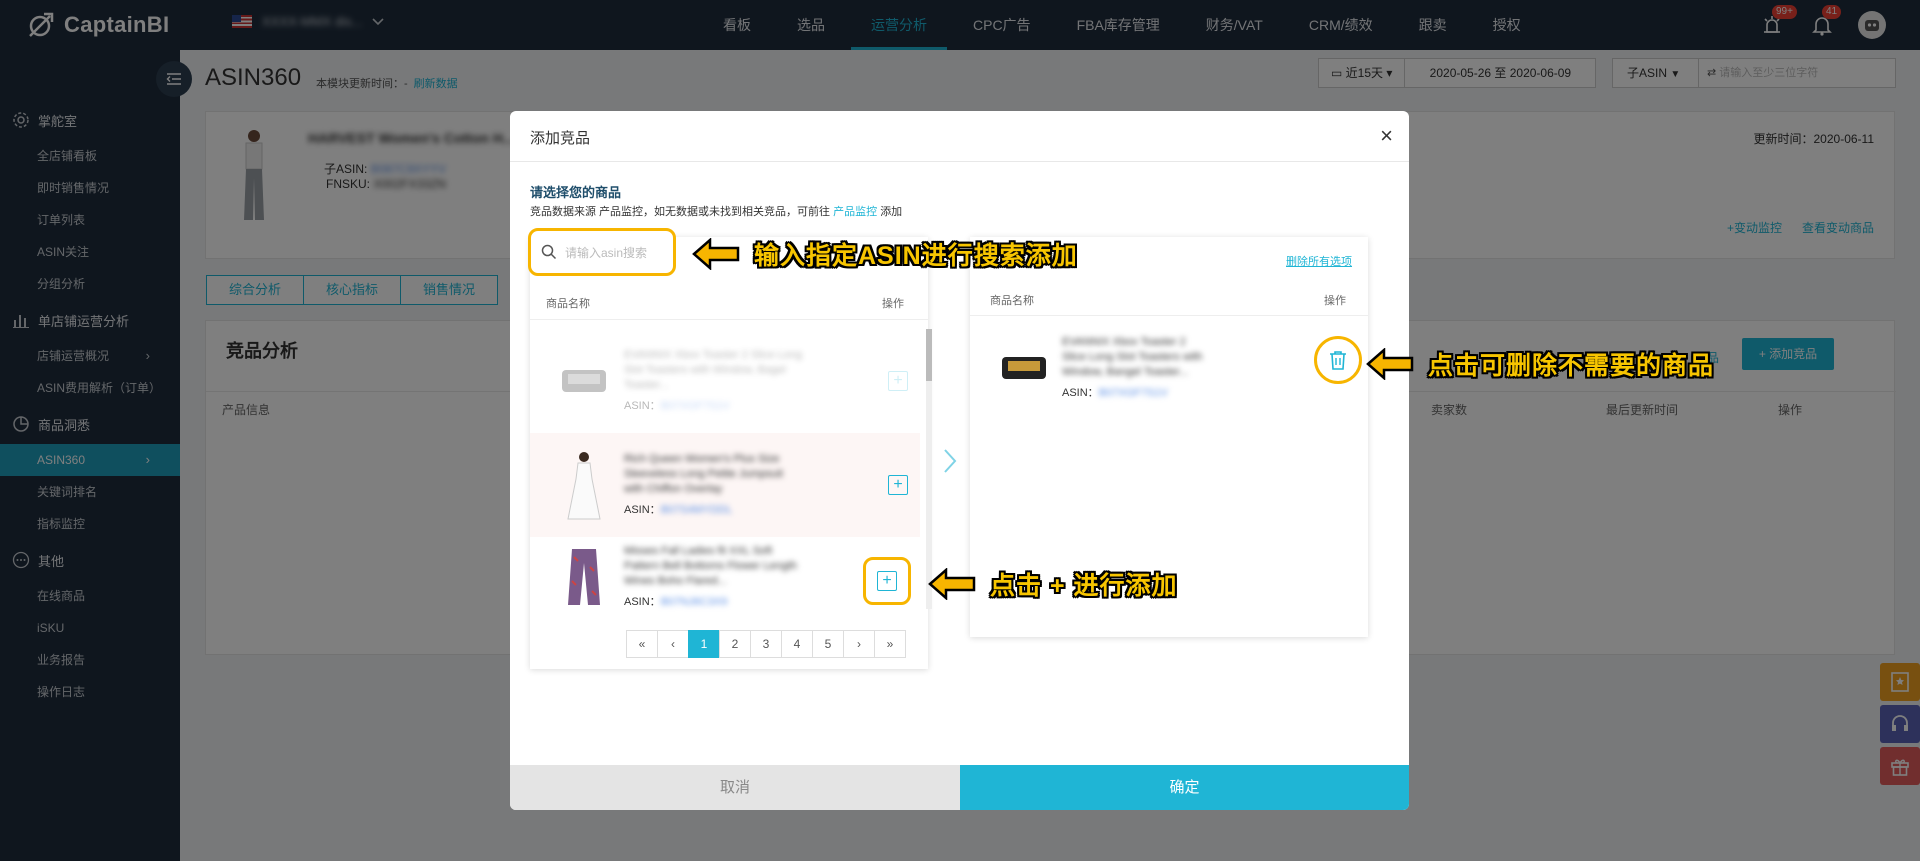 The width and height of the screenshot is (1920, 861). Describe the element at coordinates (704, 644) in the screenshot. I see `page-1: 1` at that location.